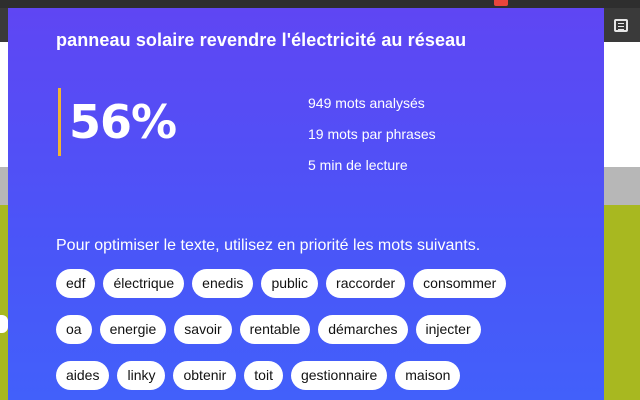 The image size is (640, 400). I want to click on keyword-chip: savoir, so click(203, 329).